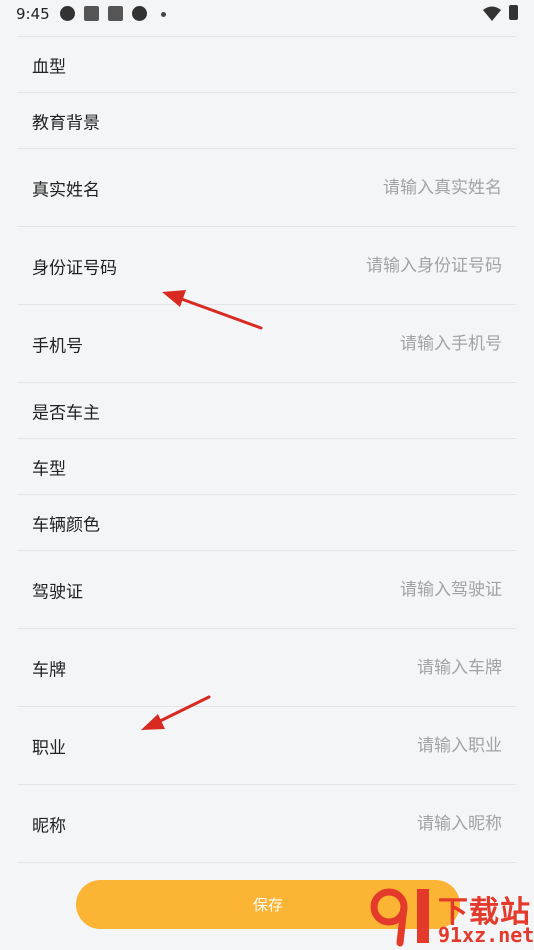 The width and height of the screenshot is (534, 950). Describe the element at coordinates (66, 190) in the screenshot. I see `real-name-label: 真实姓名` at that location.